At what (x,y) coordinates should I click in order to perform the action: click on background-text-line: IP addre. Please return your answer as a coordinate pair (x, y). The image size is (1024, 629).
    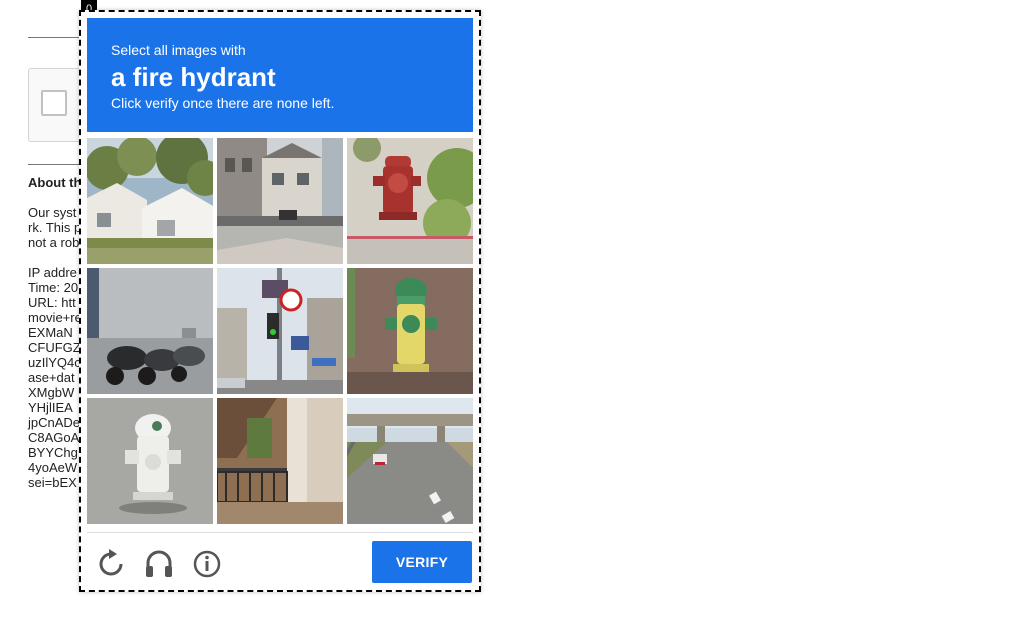
    Looking at the image, I should click on (52, 272).